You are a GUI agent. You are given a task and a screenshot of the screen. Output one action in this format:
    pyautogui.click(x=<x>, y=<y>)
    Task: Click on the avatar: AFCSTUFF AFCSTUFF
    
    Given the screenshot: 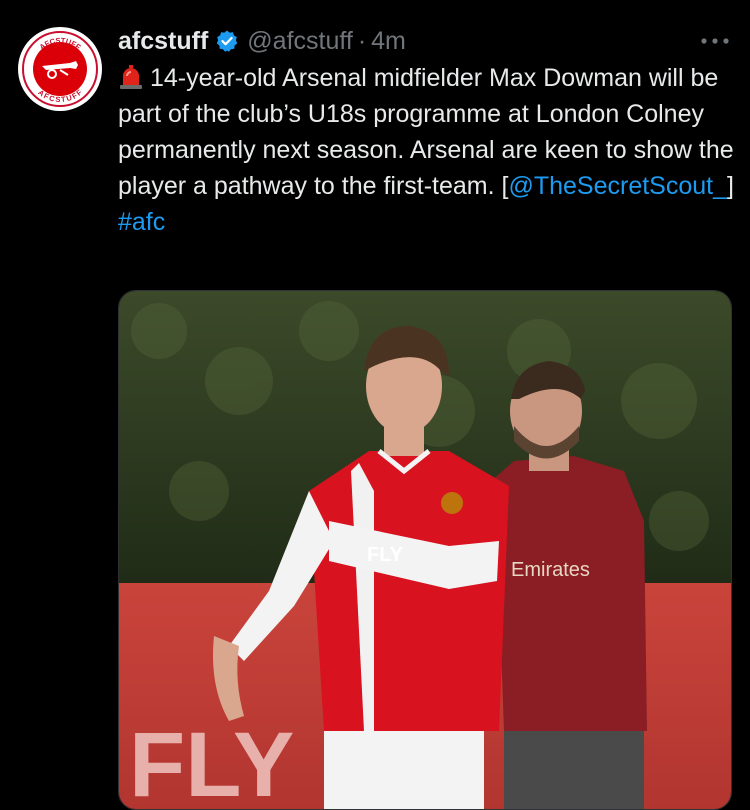 What is the action you would take?
    pyautogui.click(x=60, y=69)
    